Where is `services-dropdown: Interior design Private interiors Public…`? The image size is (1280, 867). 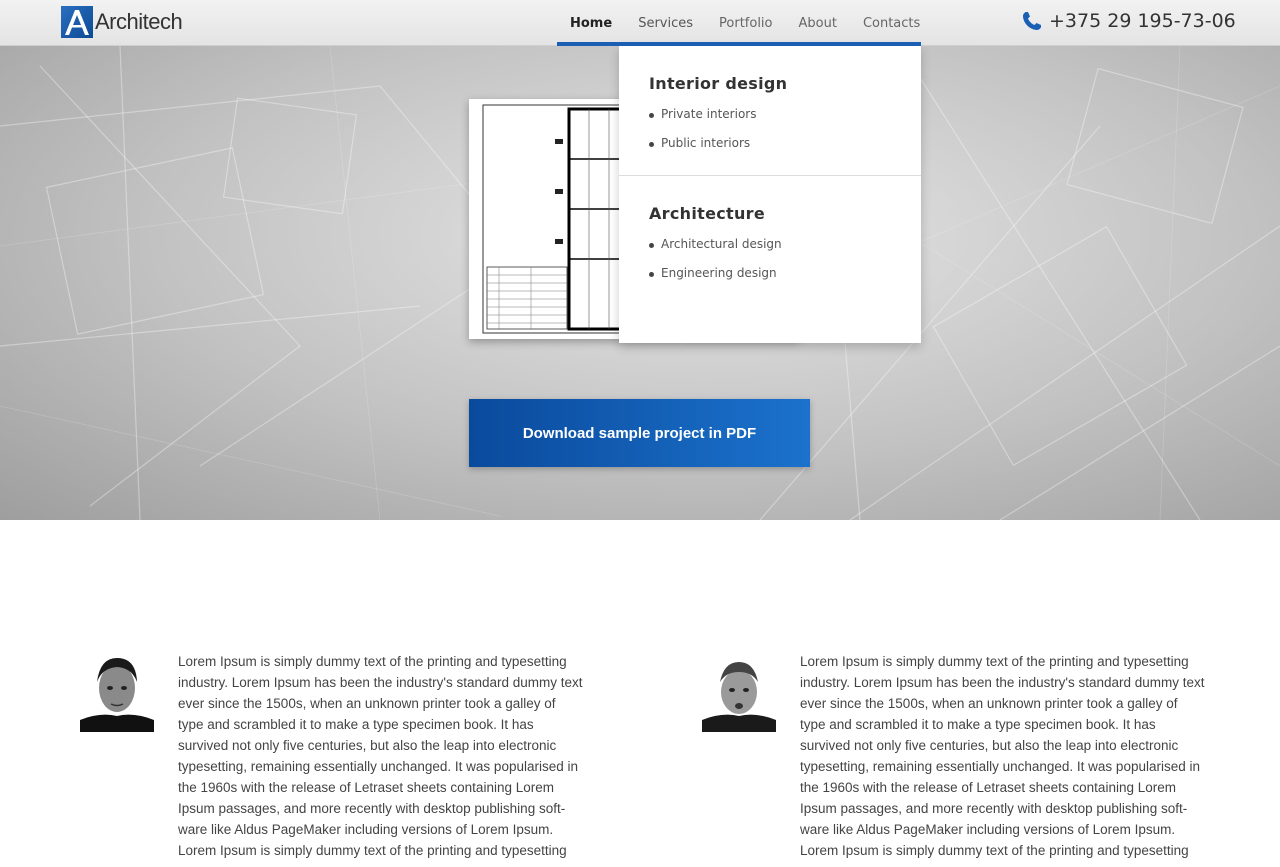
services-dropdown: Interior design Private interiors Public… is located at coordinates (770, 194).